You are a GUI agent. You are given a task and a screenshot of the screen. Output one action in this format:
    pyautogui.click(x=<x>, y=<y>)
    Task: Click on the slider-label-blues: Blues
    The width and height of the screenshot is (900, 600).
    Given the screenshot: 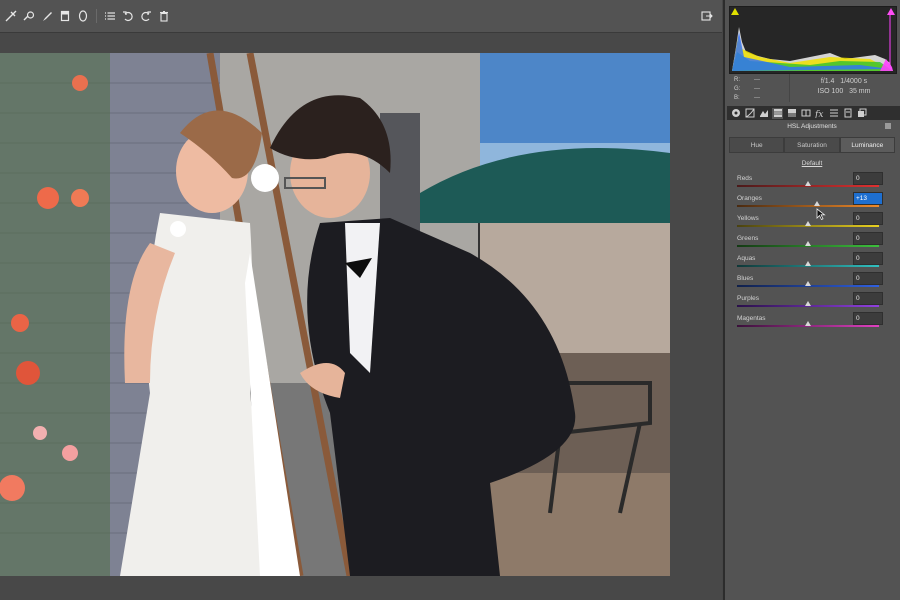 What is the action you would take?
    pyautogui.click(x=745, y=278)
    